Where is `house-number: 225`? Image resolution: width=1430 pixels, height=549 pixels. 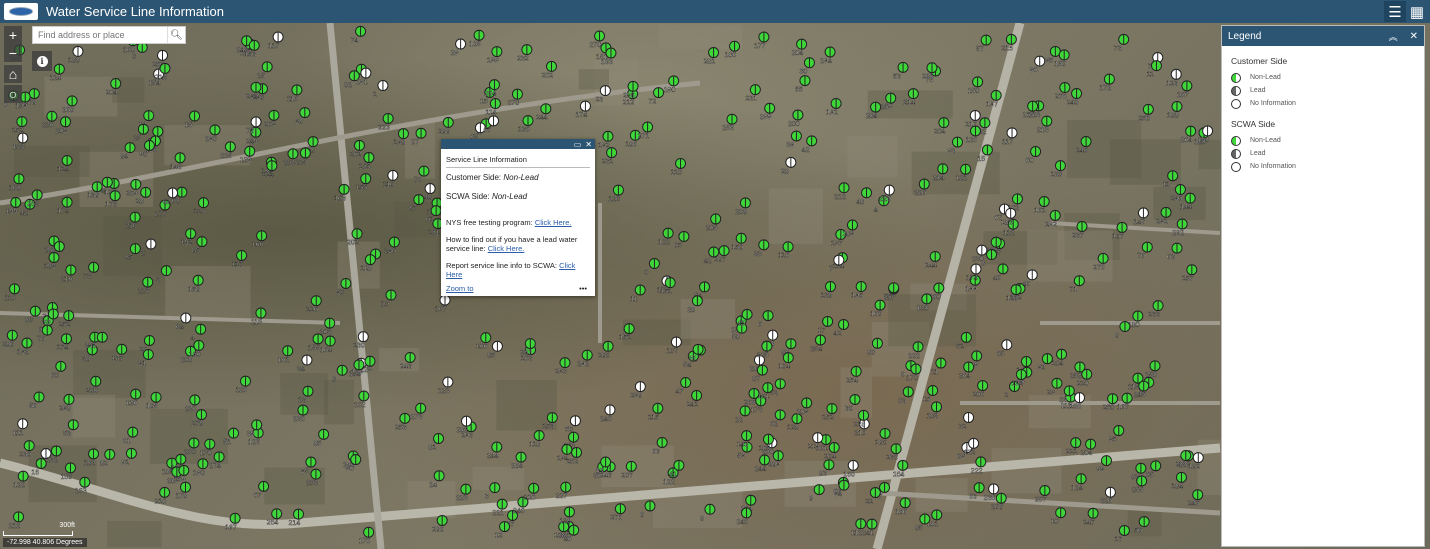 house-number: 225 is located at coordinates (226, 156).